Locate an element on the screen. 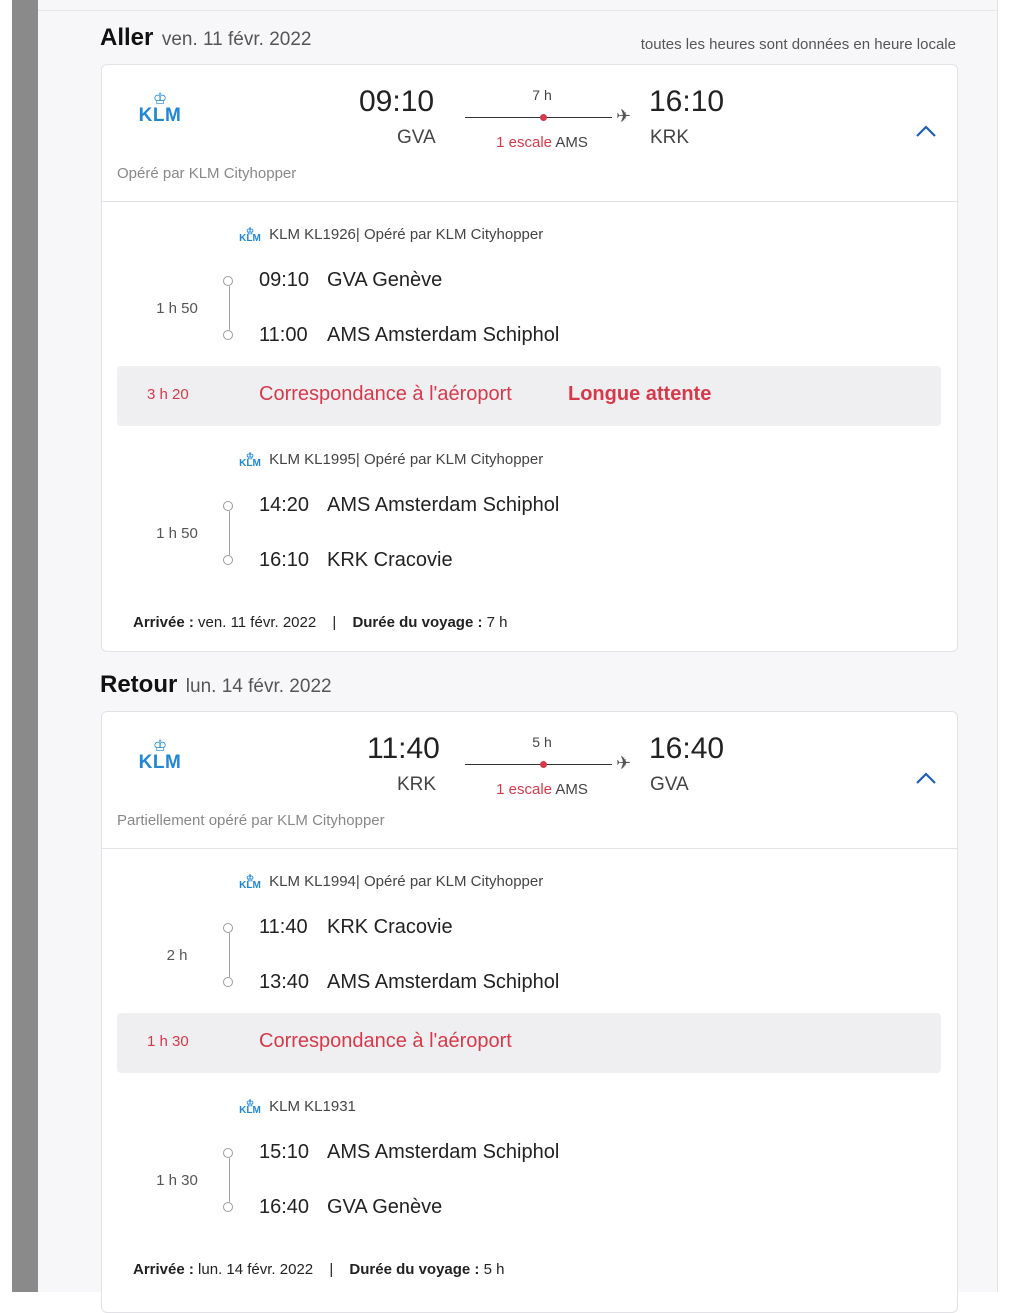 This screenshot has height=1313, width=1013. outbound-date: ven. 11 févr. 2022 is located at coordinates (236, 39).